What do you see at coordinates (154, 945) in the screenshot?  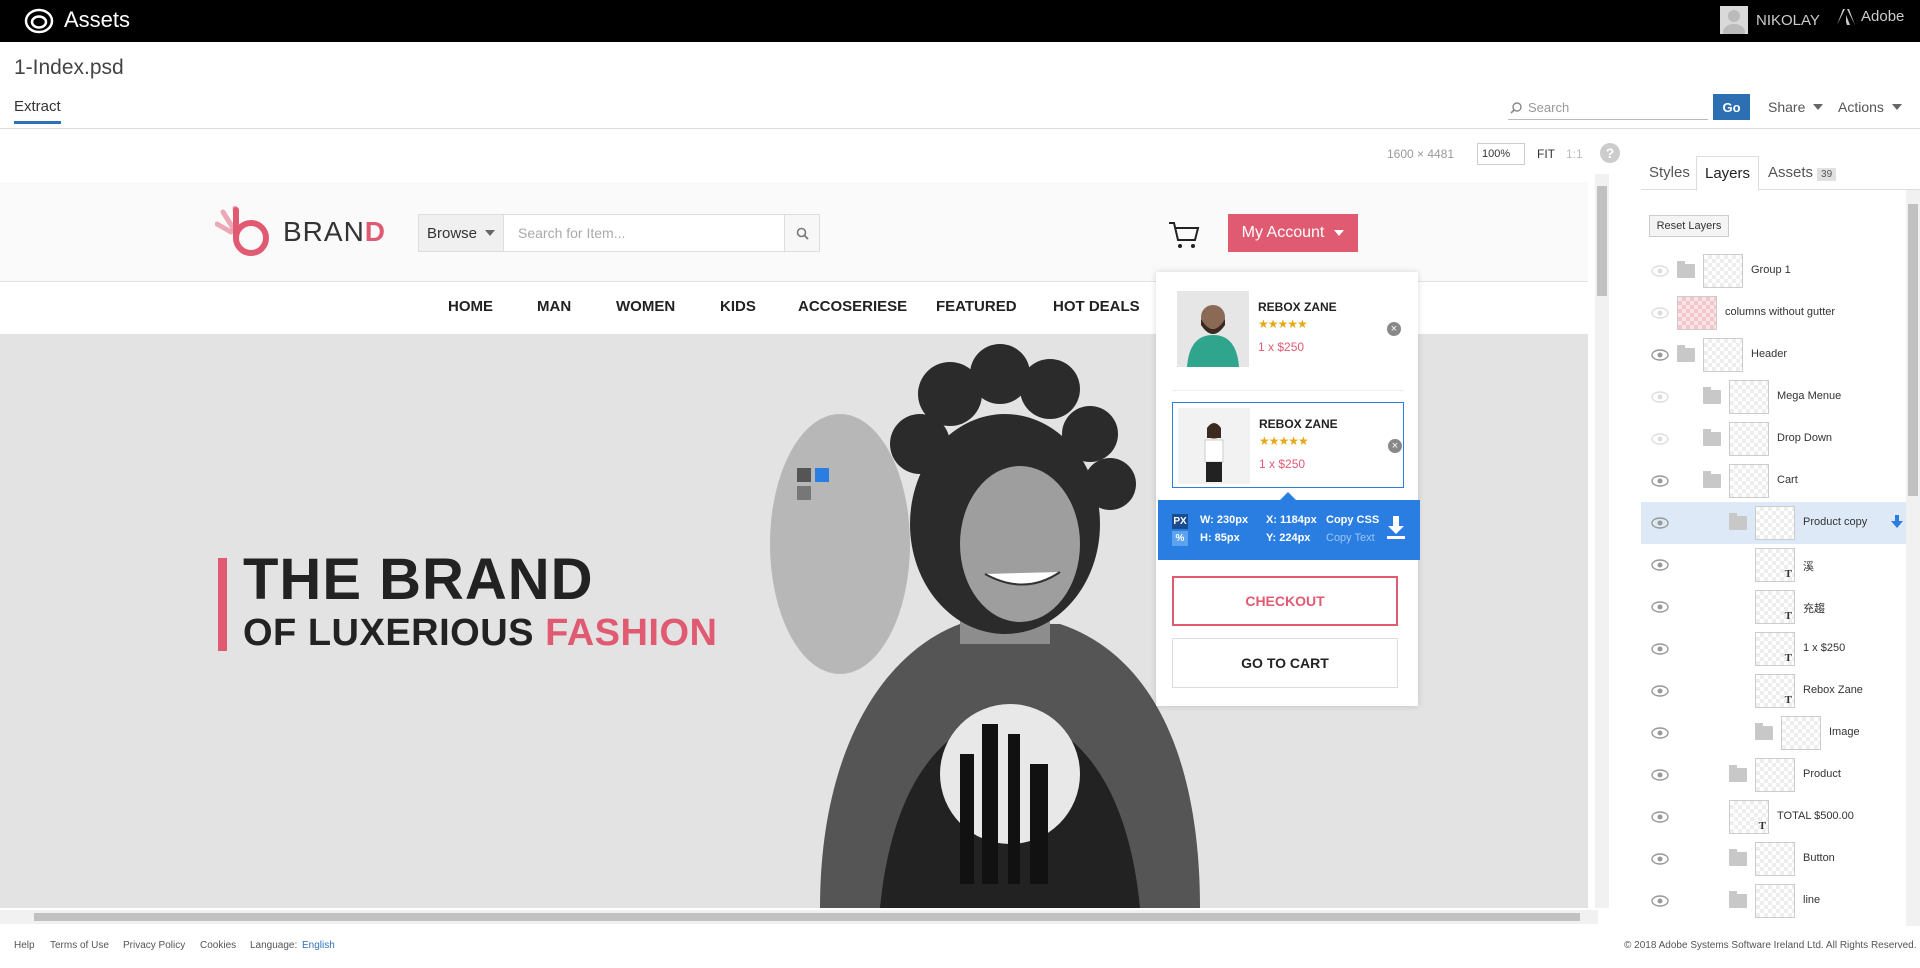 I see `footer-privacy-link: Privacy Policy` at bounding box center [154, 945].